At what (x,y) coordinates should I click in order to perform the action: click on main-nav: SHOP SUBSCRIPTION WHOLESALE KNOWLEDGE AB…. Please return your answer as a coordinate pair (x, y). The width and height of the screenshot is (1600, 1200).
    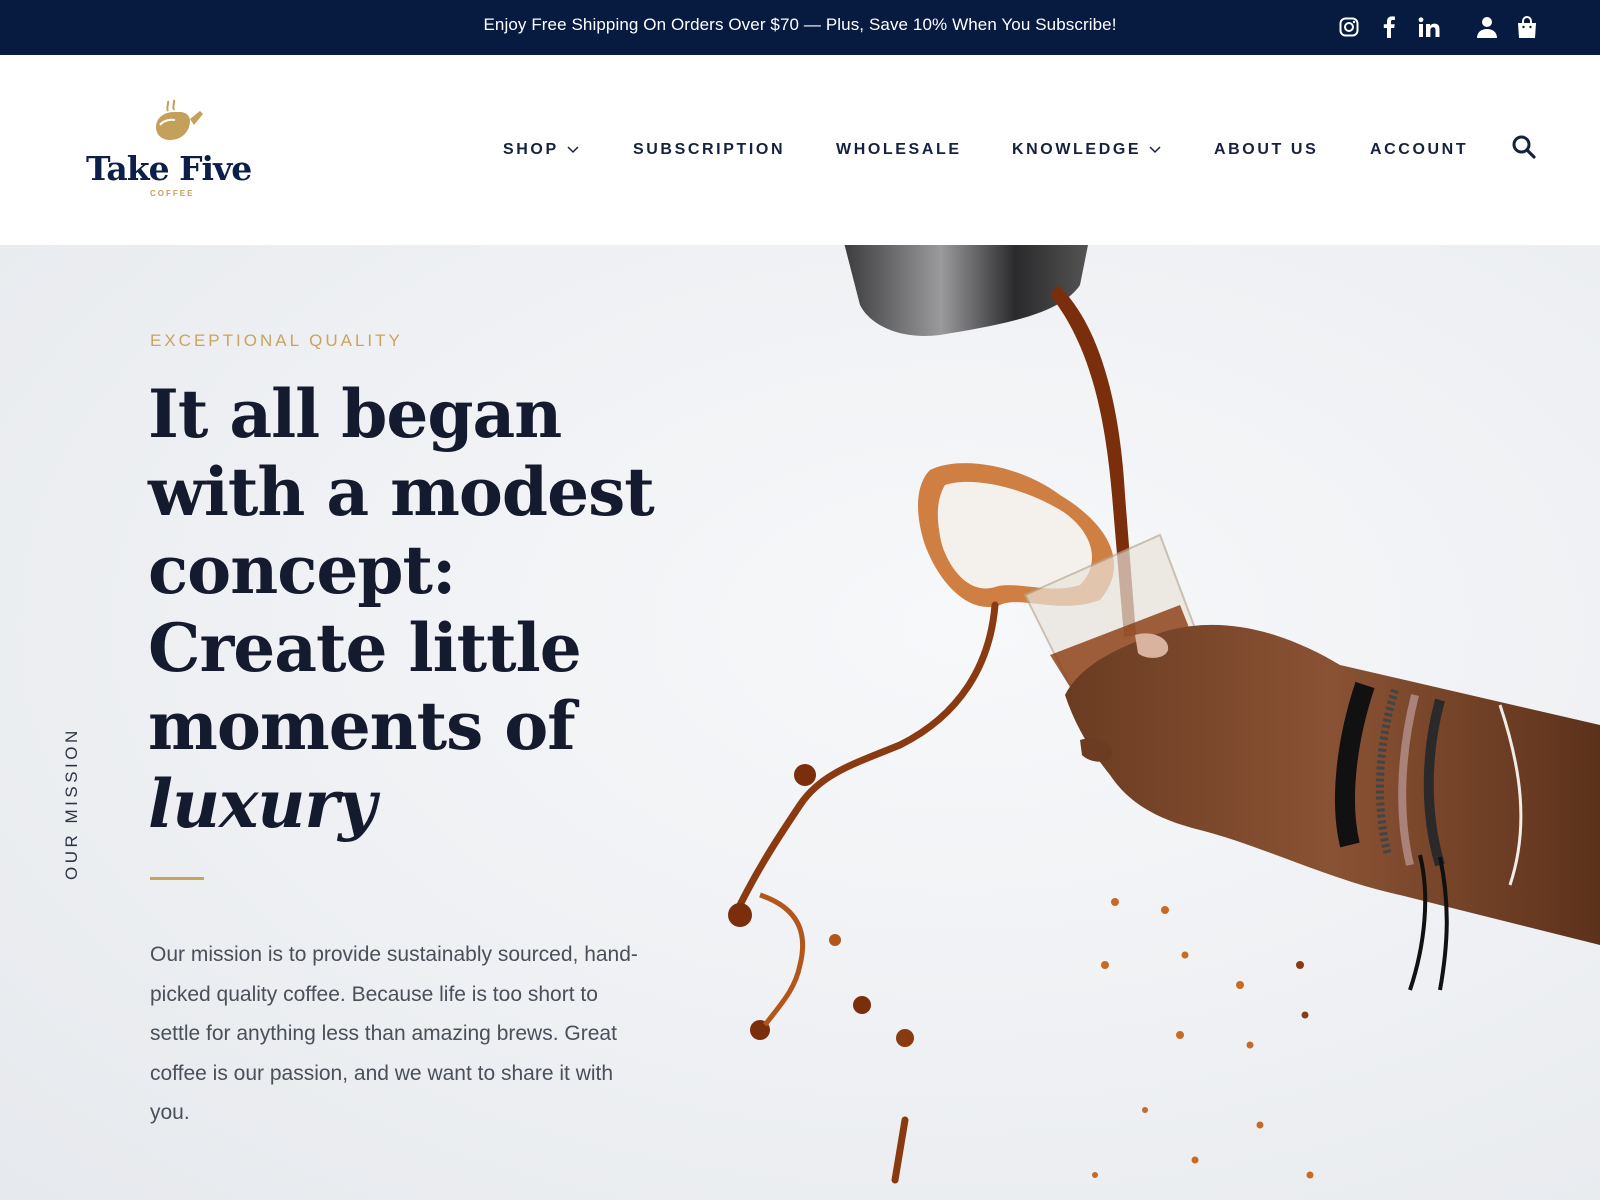
    Looking at the image, I should click on (800, 156).